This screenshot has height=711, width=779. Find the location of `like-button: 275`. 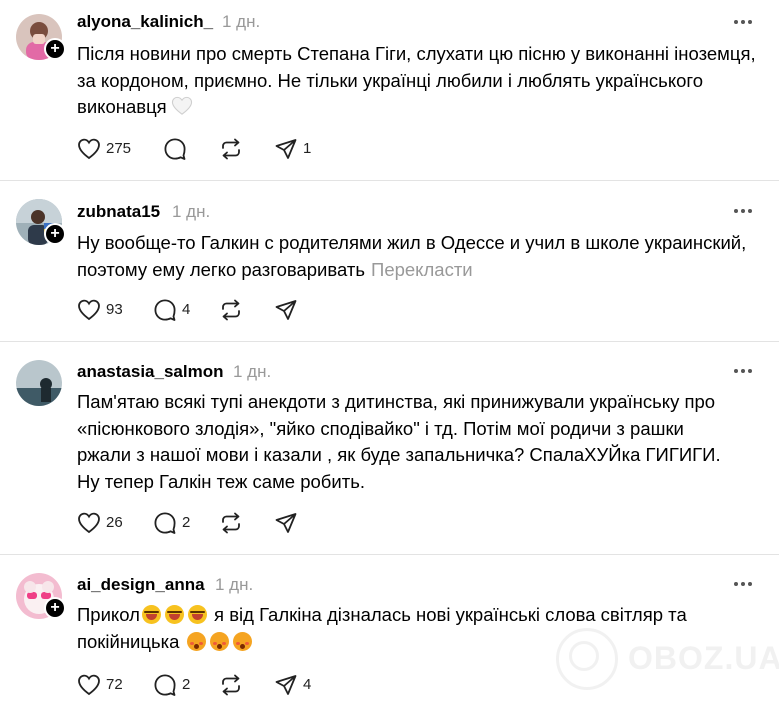

like-button: 275 is located at coordinates (107, 149).